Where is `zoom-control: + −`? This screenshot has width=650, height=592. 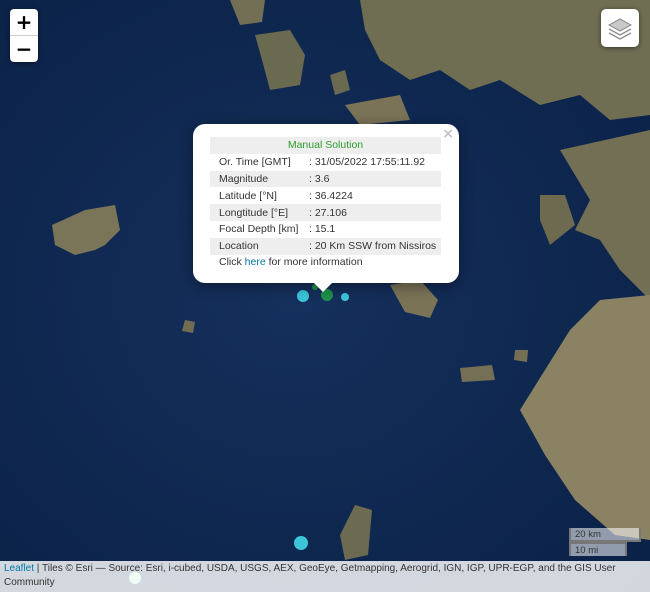
zoom-control: + − is located at coordinates (24, 35).